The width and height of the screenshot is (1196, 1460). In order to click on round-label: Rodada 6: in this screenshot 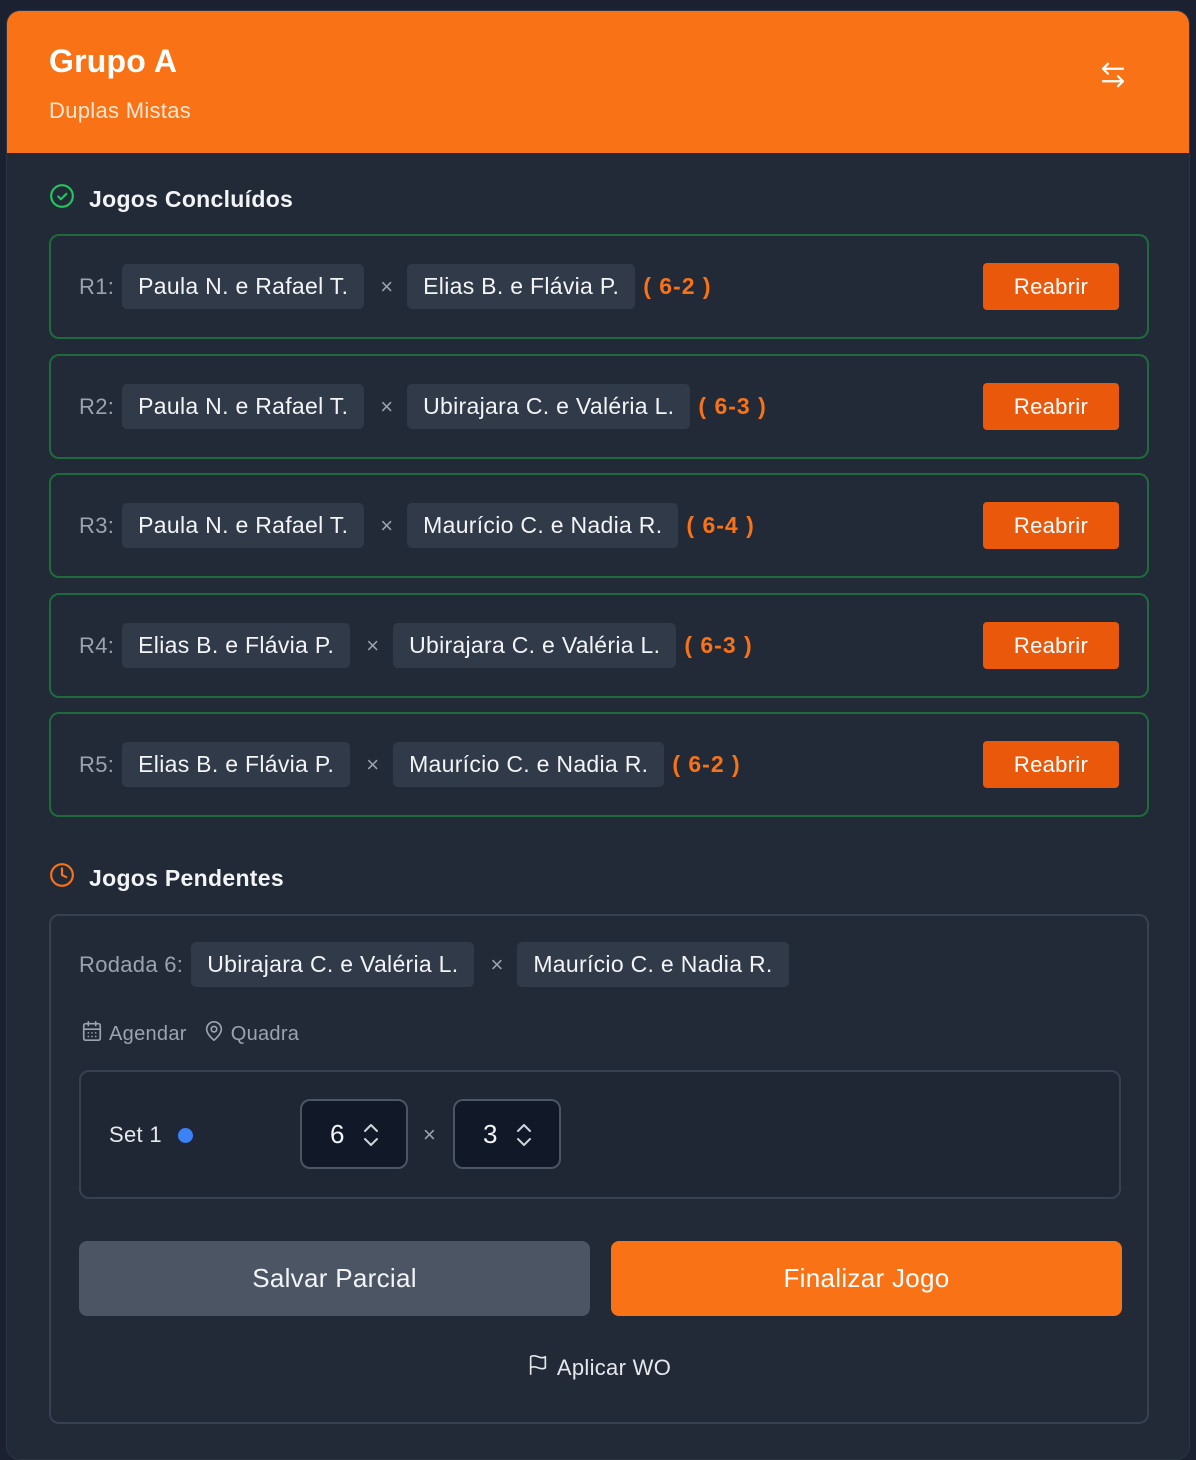, I will do `click(131, 964)`.